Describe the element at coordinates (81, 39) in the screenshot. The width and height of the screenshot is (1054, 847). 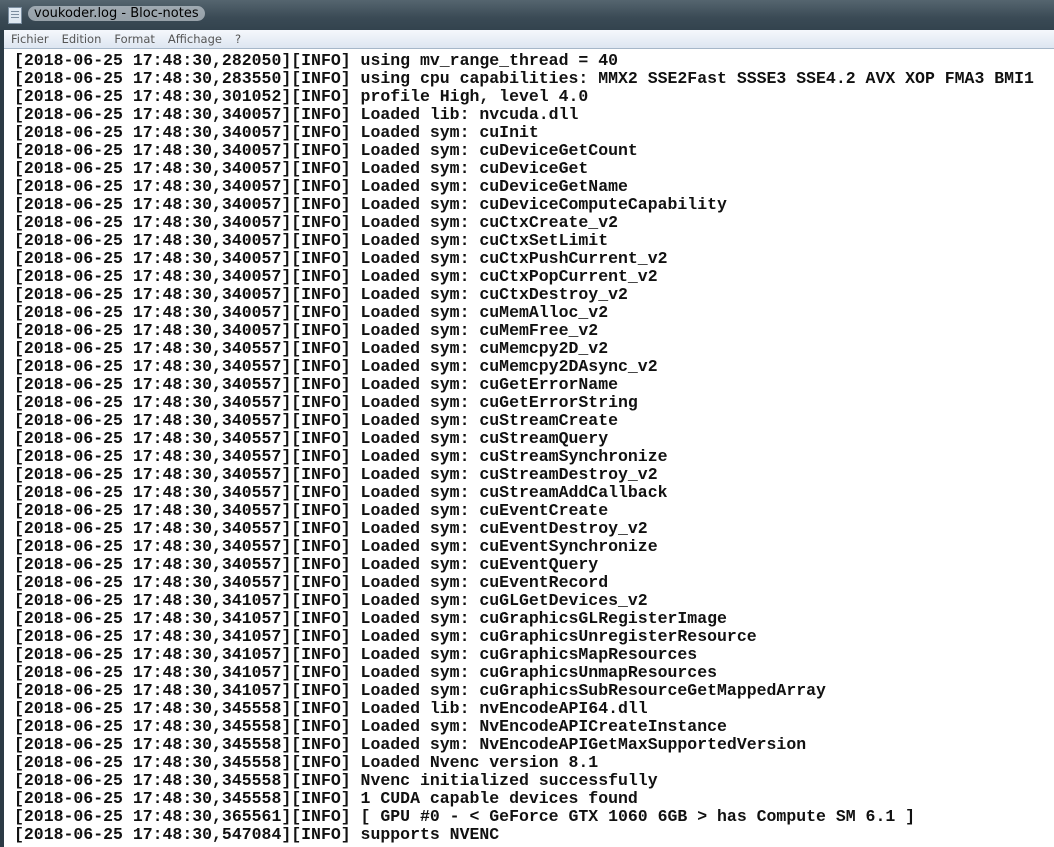
I see `menu-edition: Edition` at that location.